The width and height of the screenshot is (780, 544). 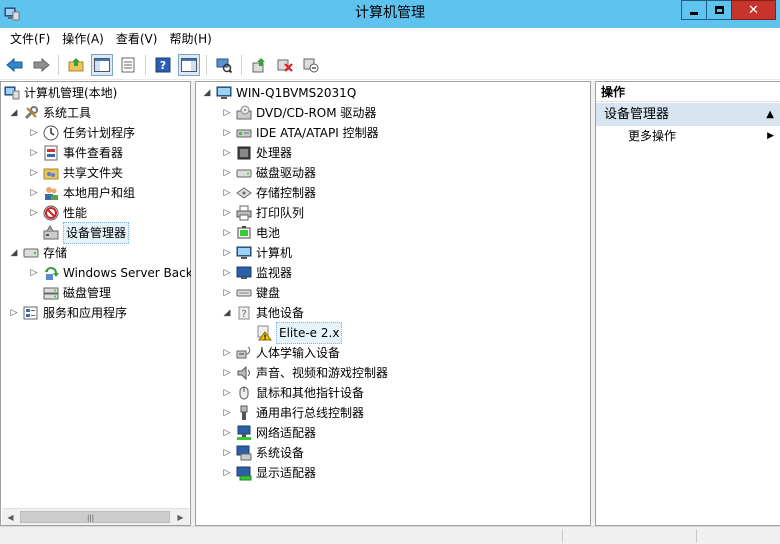 I want to click on tree-item-services-applications: ▷ 服务和应用程序, so click(x=68, y=313).